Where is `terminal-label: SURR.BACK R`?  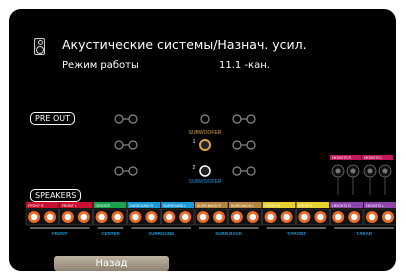
terminal-label: SURR.BACK R is located at coordinates (209, 206).